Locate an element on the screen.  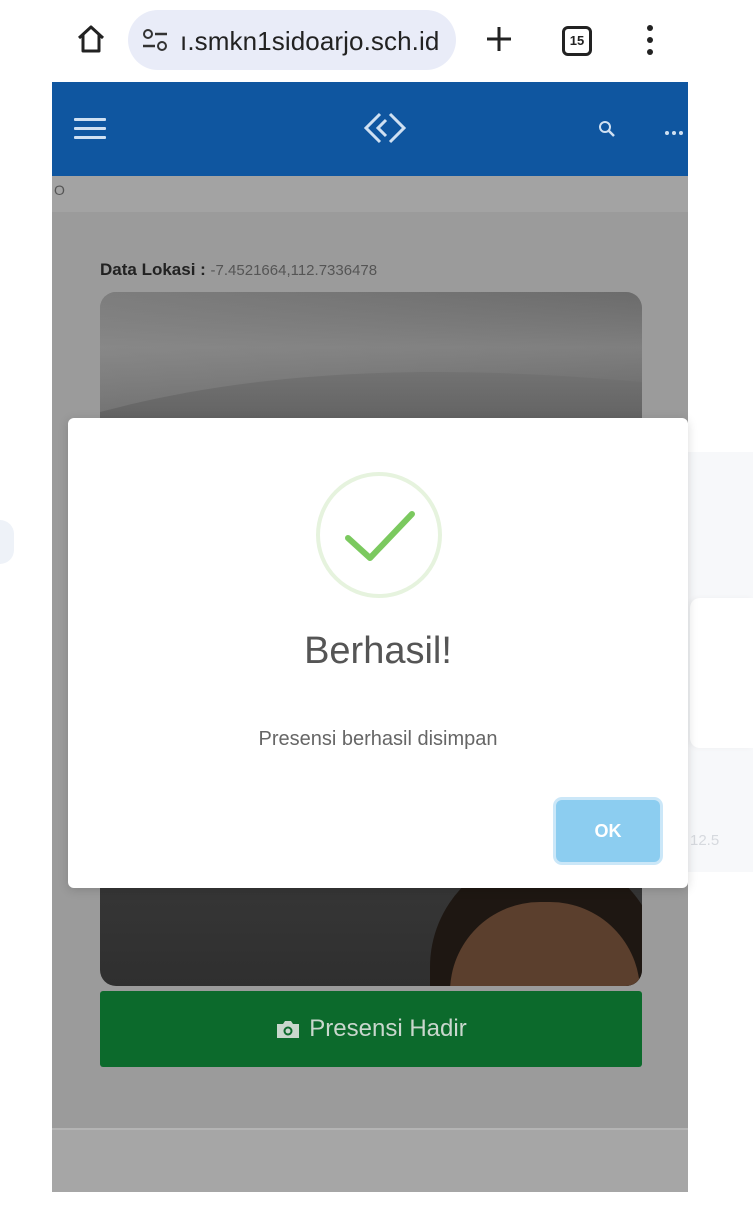
success-check-icon is located at coordinates (379, 535).